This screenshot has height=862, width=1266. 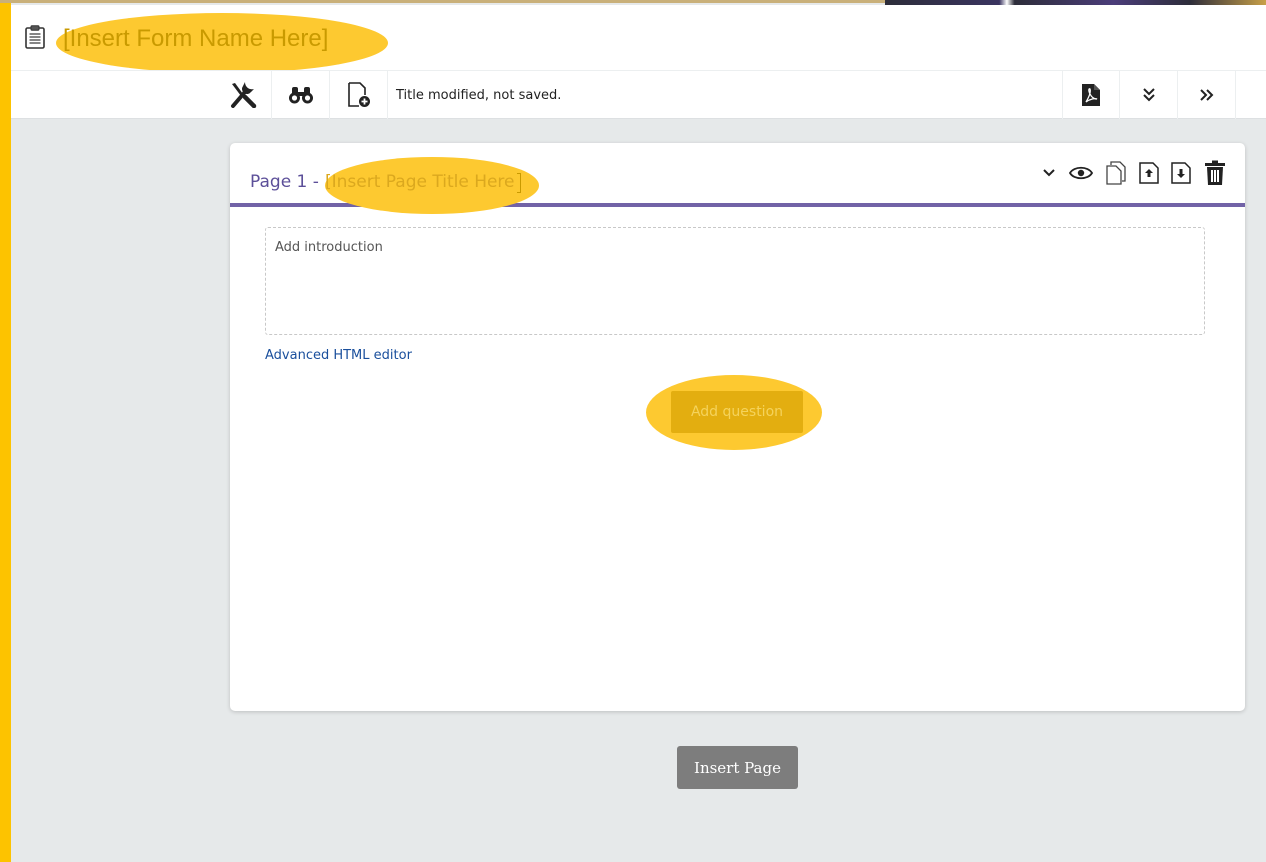 What do you see at coordinates (479, 95) in the screenshot?
I see `save-status-text: Title modified, not saved.` at bounding box center [479, 95].